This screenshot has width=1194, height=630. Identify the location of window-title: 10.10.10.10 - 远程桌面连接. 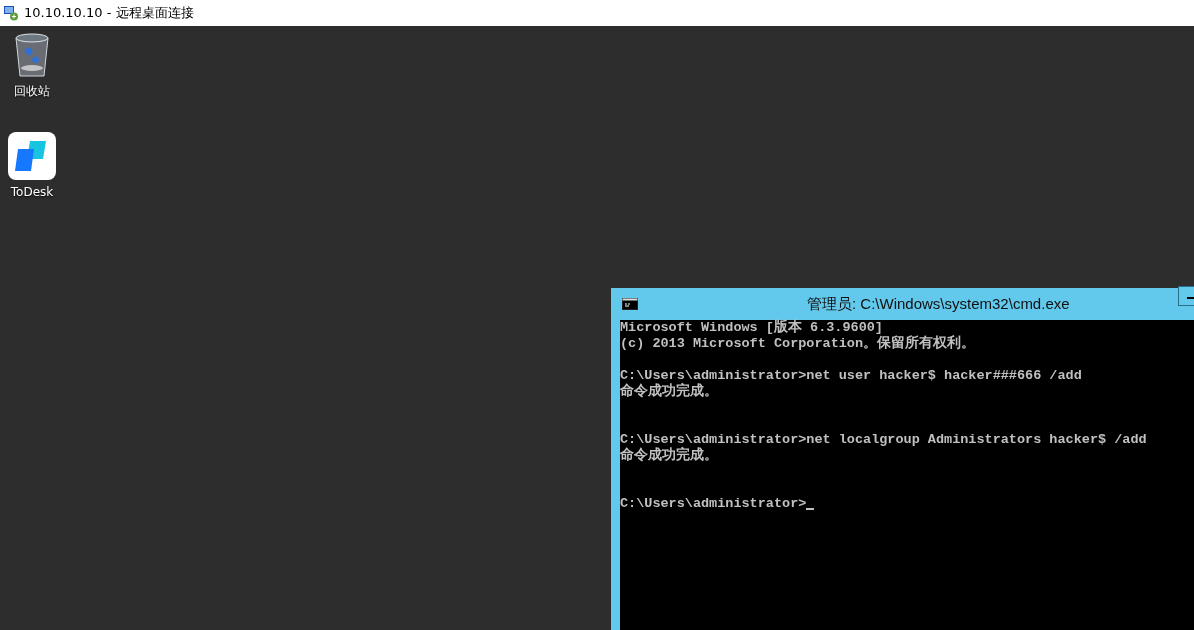
(109, 13).